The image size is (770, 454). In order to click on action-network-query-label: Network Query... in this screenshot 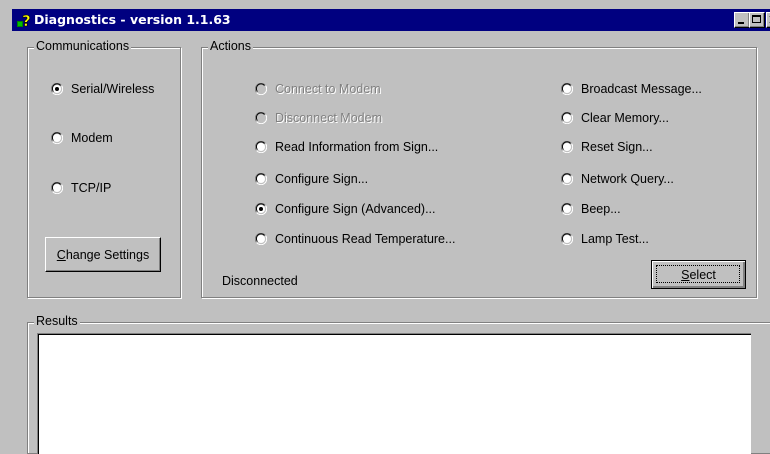, I will do `click(627, 179)`.